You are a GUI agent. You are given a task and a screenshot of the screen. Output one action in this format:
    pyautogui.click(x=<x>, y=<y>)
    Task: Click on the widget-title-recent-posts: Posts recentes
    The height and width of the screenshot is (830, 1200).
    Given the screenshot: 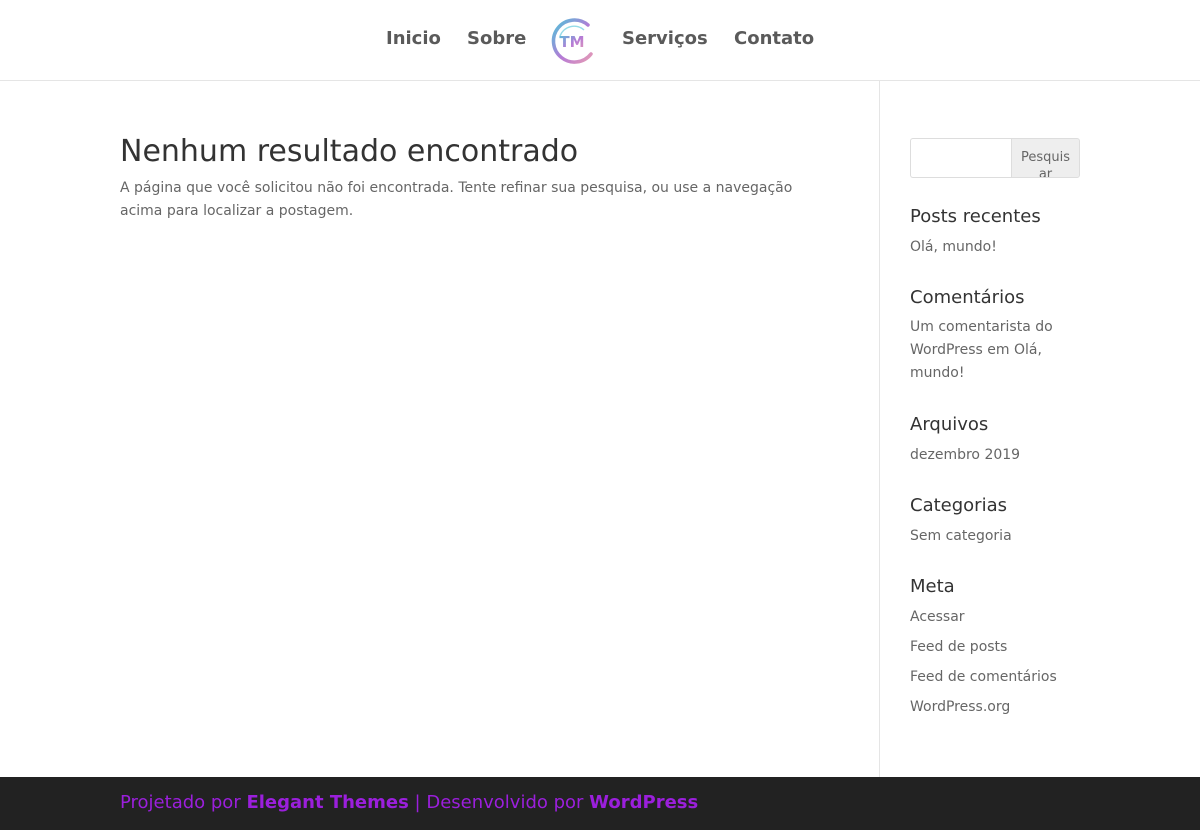 What is the action you would take?
    pyautogui.click(x=975, y=216)
    